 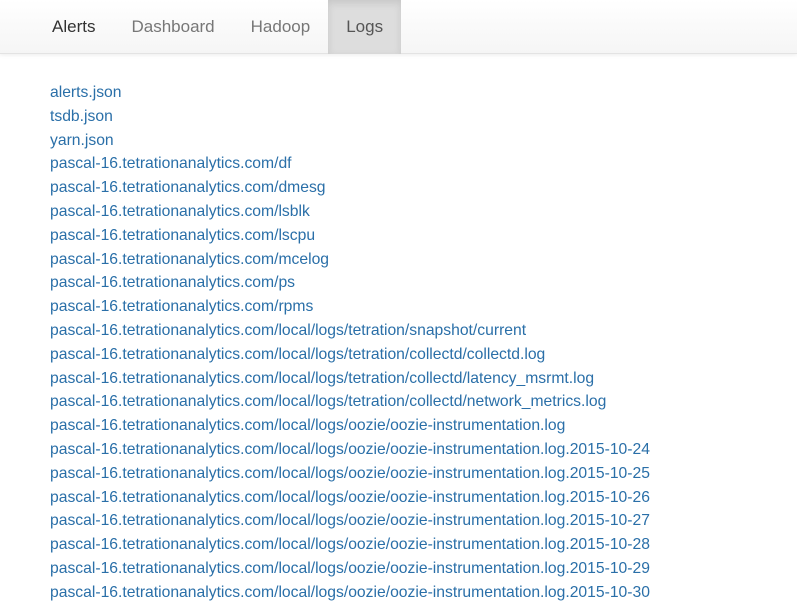 What do you see at coordinates (350, 236) in the screenshot?
I see `list-item: pascal-16.tetrationanalytics.com/lscpu` at bounding box center [350, 236].